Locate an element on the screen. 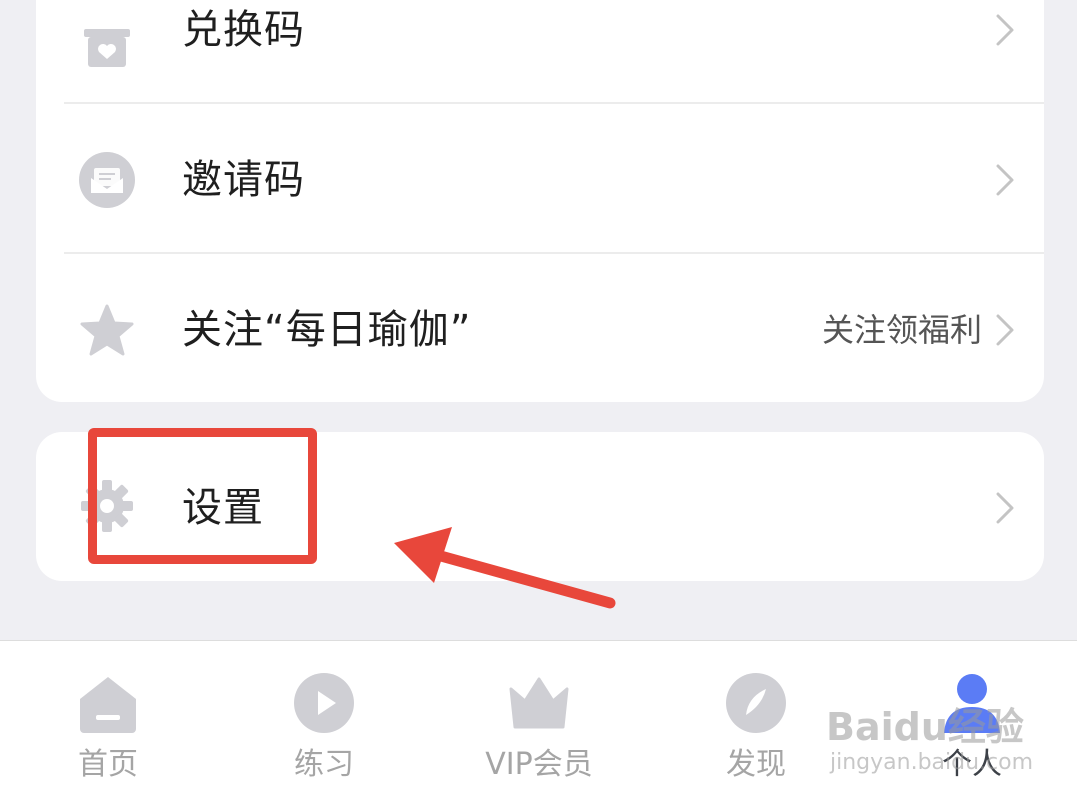  menu-item-label: 关注“每日瑜伽” is located at coordinates (327, 330).